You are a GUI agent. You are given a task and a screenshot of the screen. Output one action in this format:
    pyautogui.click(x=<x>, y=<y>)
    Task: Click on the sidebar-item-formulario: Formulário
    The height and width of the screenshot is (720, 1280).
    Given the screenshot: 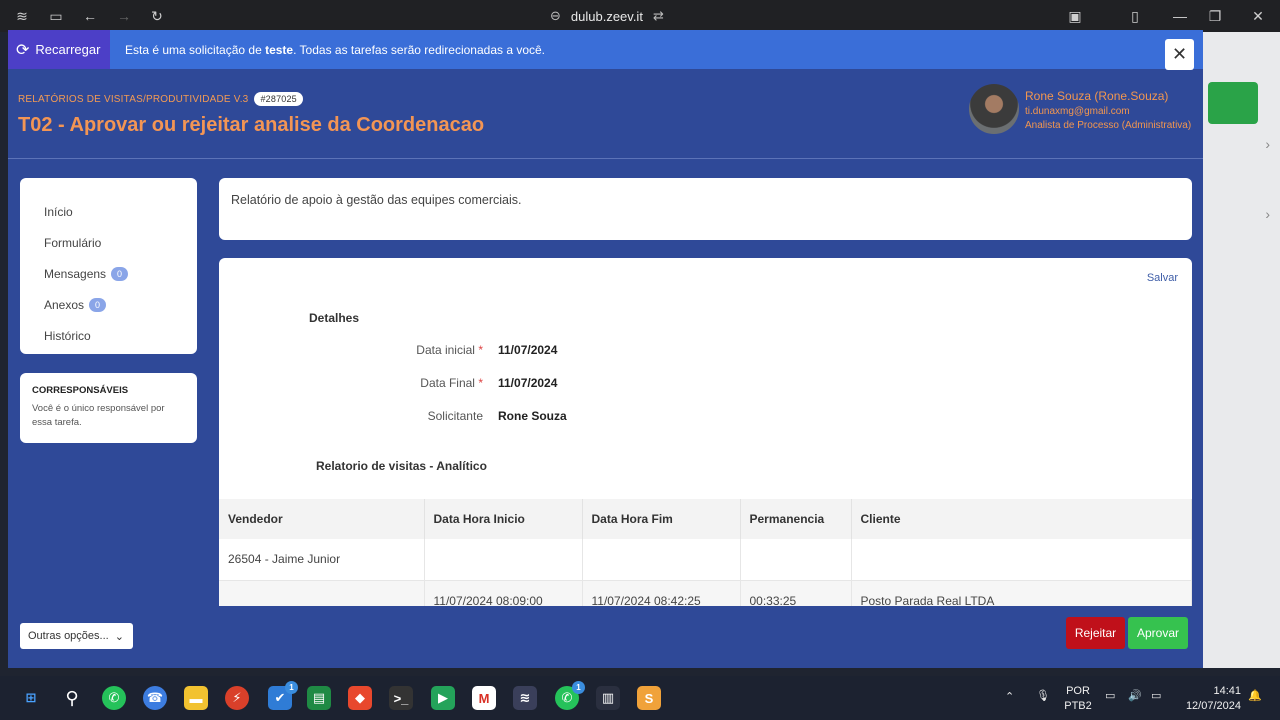 What is the action you would take?
    pyautogui.click(x=108, y=242)
    